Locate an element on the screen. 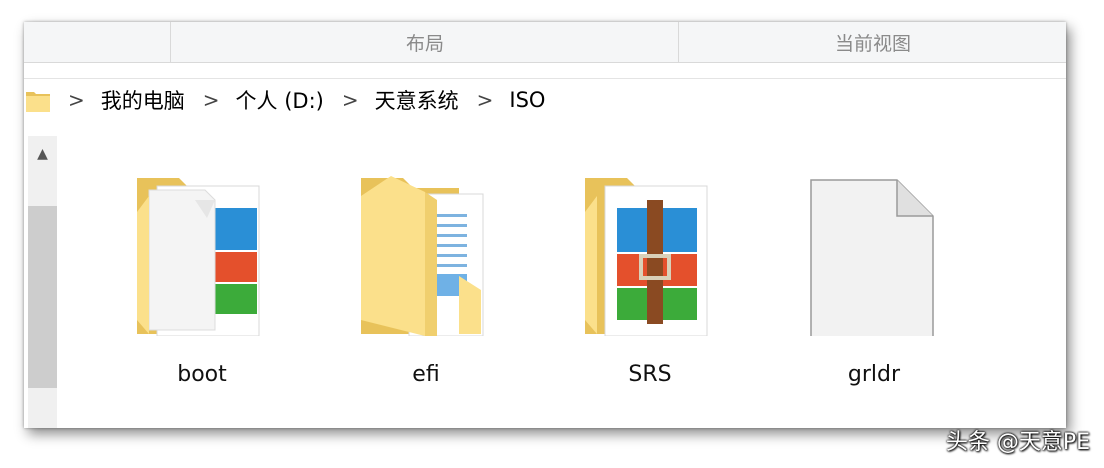 This screenshot has height=468, width=1104. address-bar: > 我的电脑 > 个人 (D:) > 天意系统 > ISO is located at coordinates (545, 100).